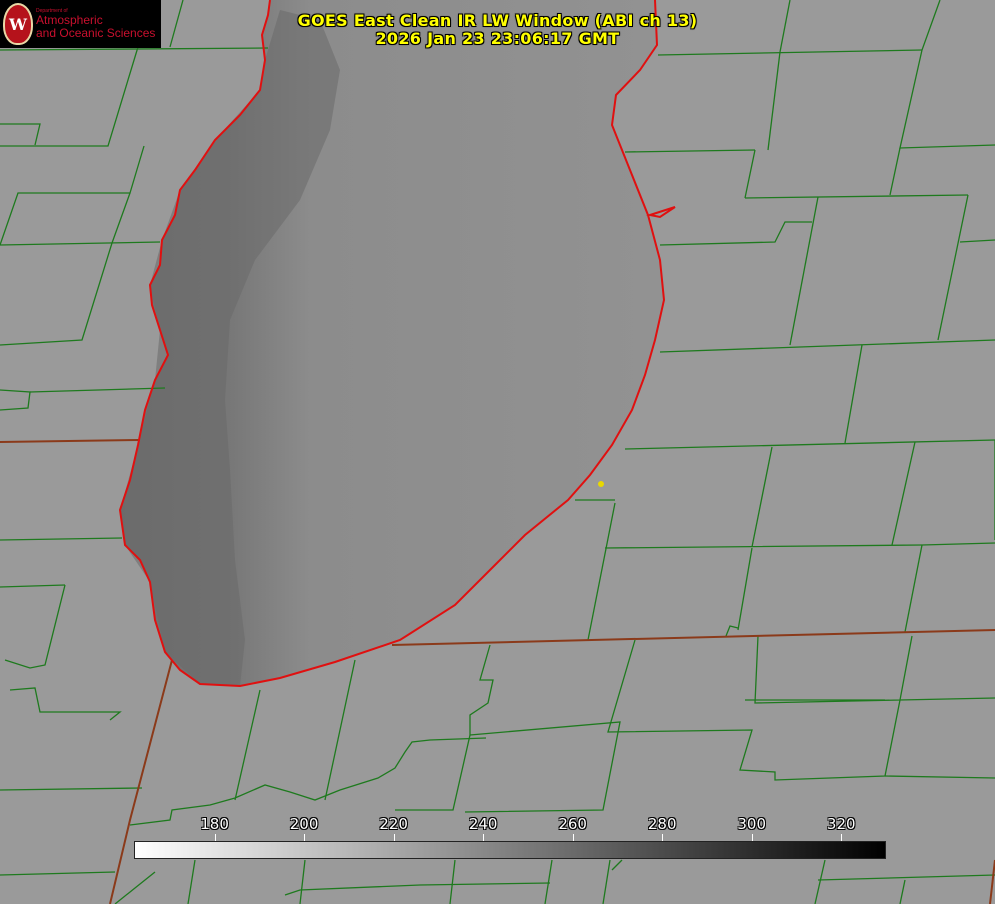  Describe the element at coordinates (662, 824) in the screenshot. I see `colorbar-tick-label: 280` at that location.